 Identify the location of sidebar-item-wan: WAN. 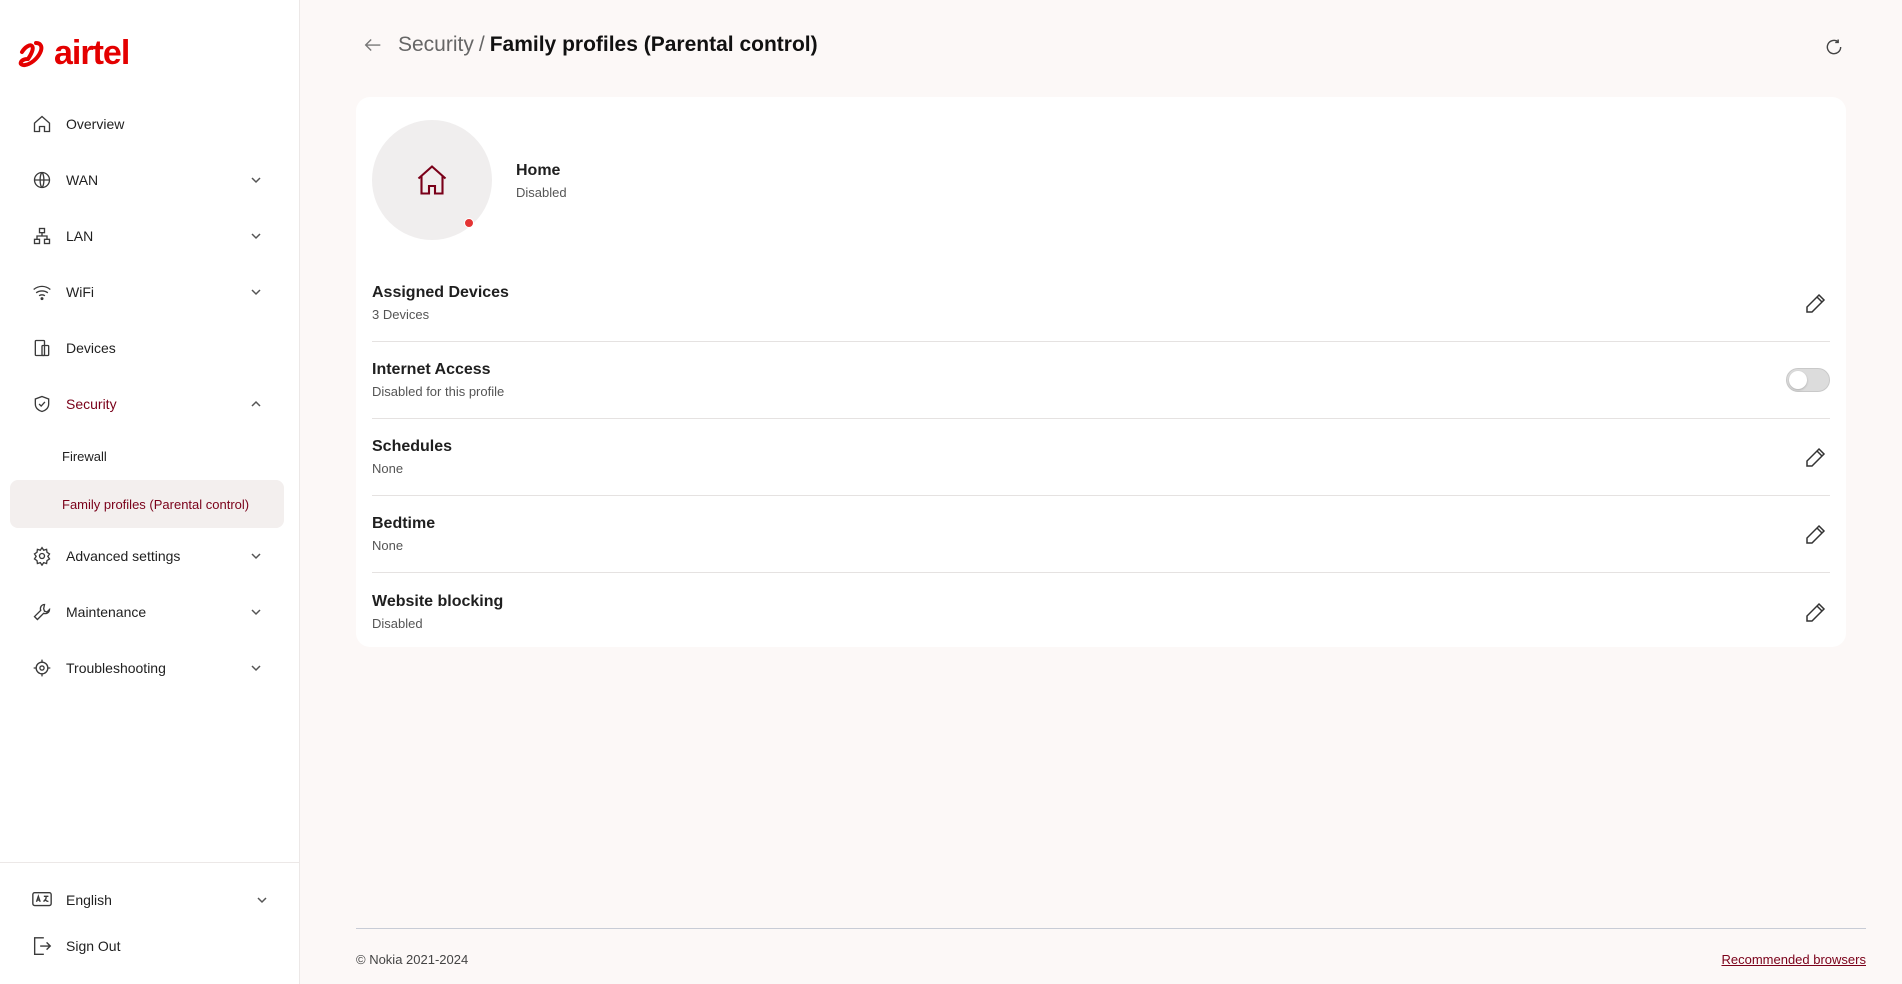
(147, 180).